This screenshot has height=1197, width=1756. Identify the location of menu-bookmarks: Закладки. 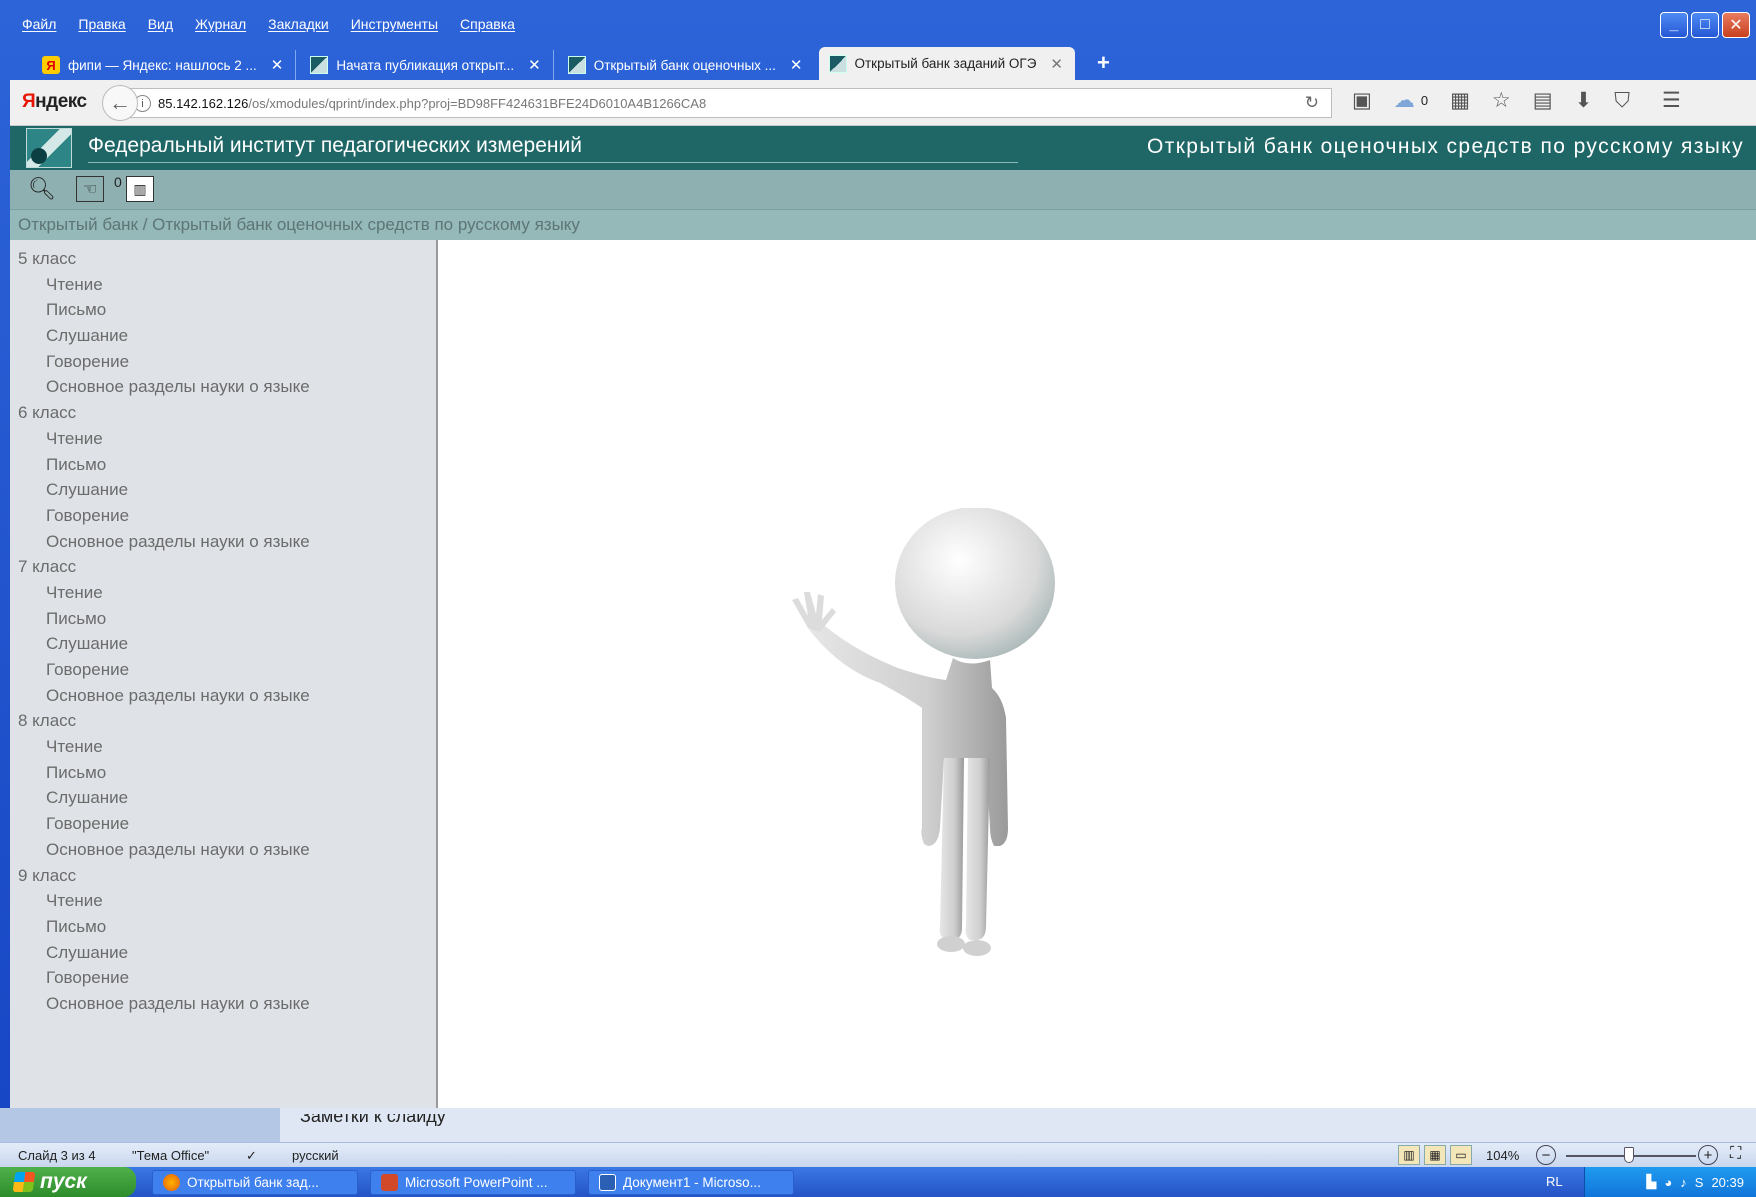
(298, 24).